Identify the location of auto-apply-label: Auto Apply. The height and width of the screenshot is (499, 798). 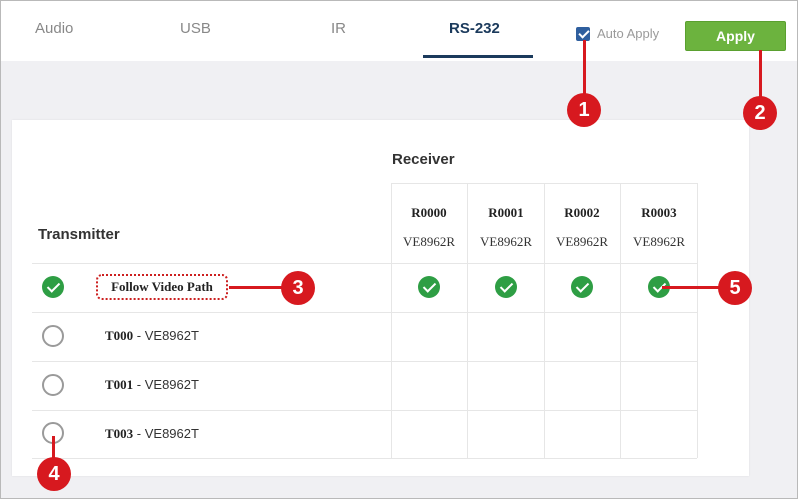
(628, 33).